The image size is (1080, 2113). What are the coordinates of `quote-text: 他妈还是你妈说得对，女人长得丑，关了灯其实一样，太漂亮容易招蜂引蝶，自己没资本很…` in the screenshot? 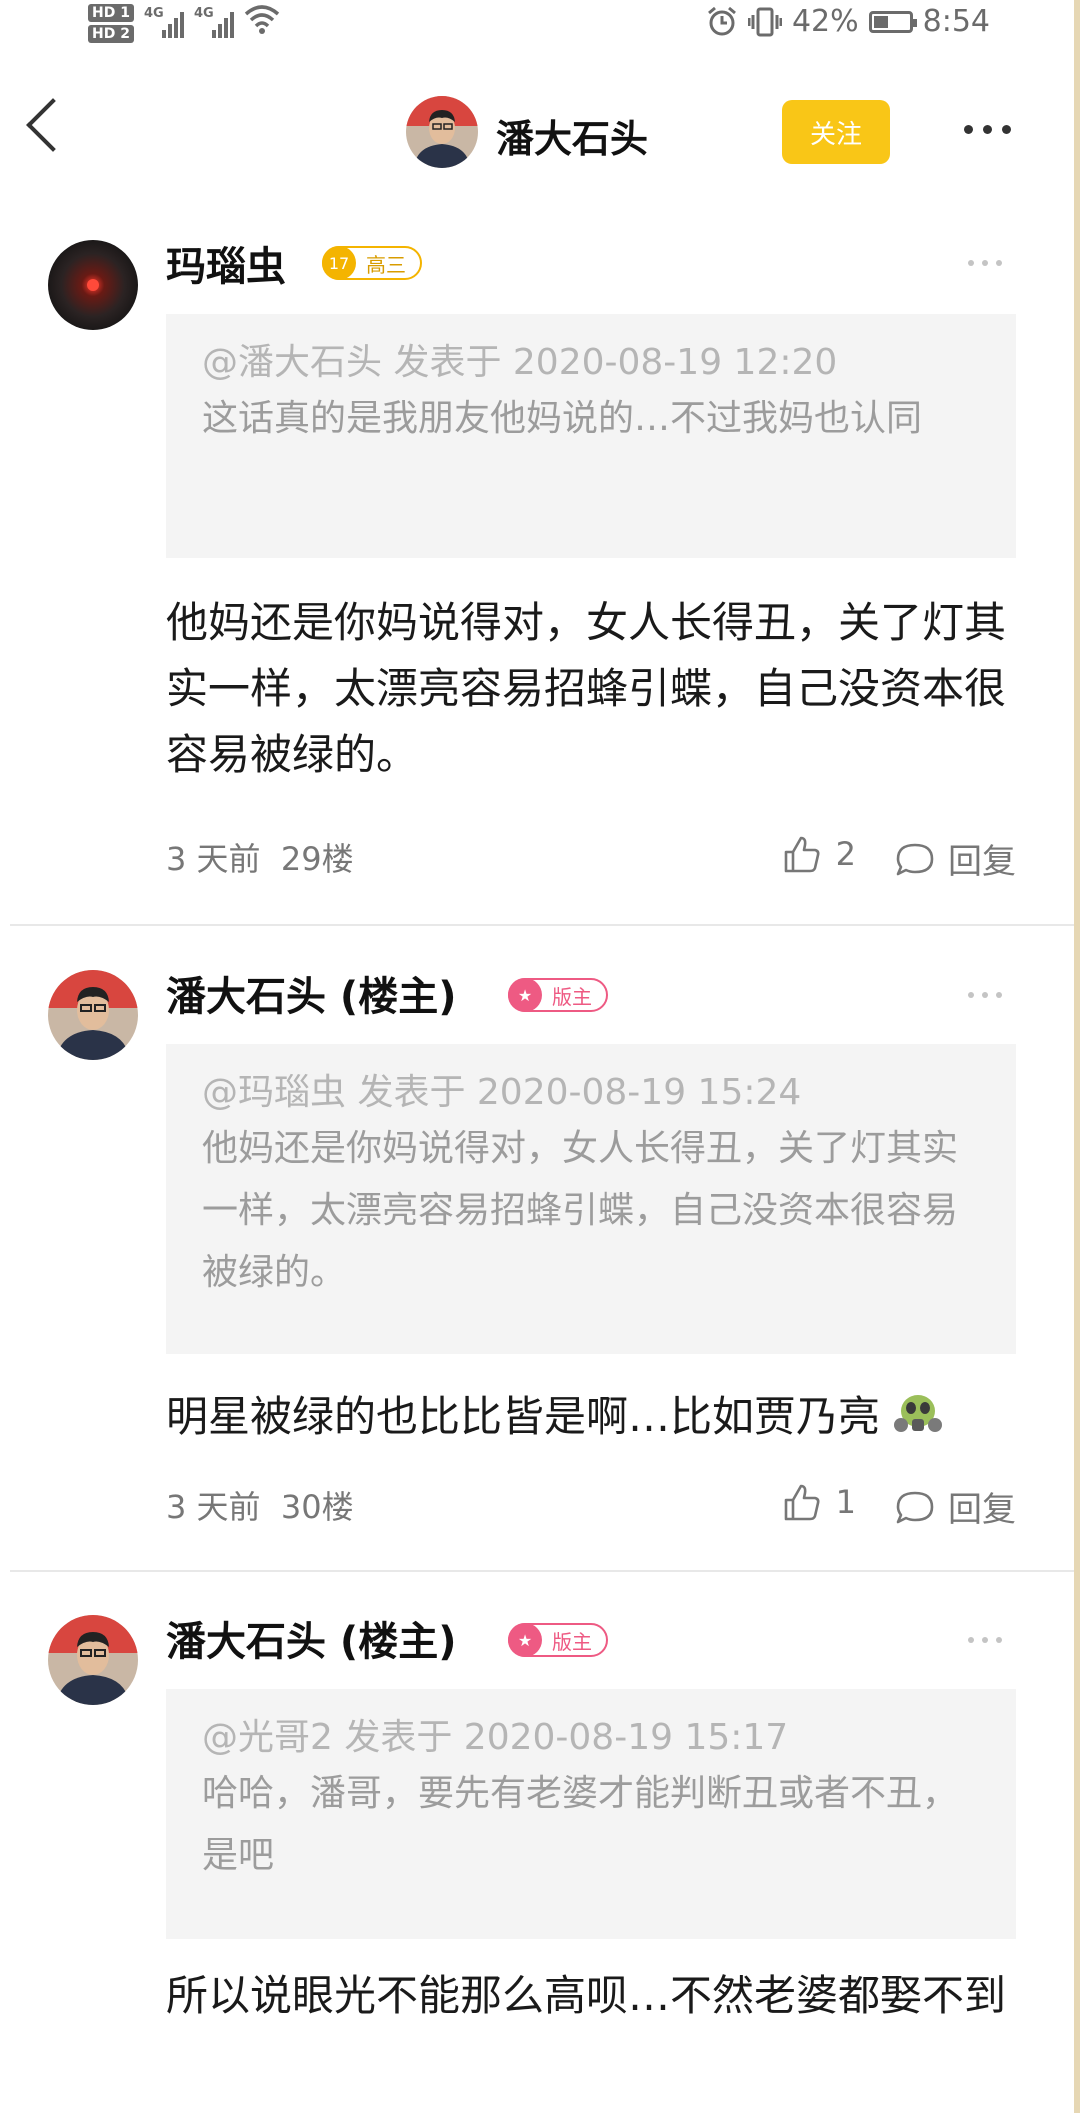 It's located at (580, 1210).